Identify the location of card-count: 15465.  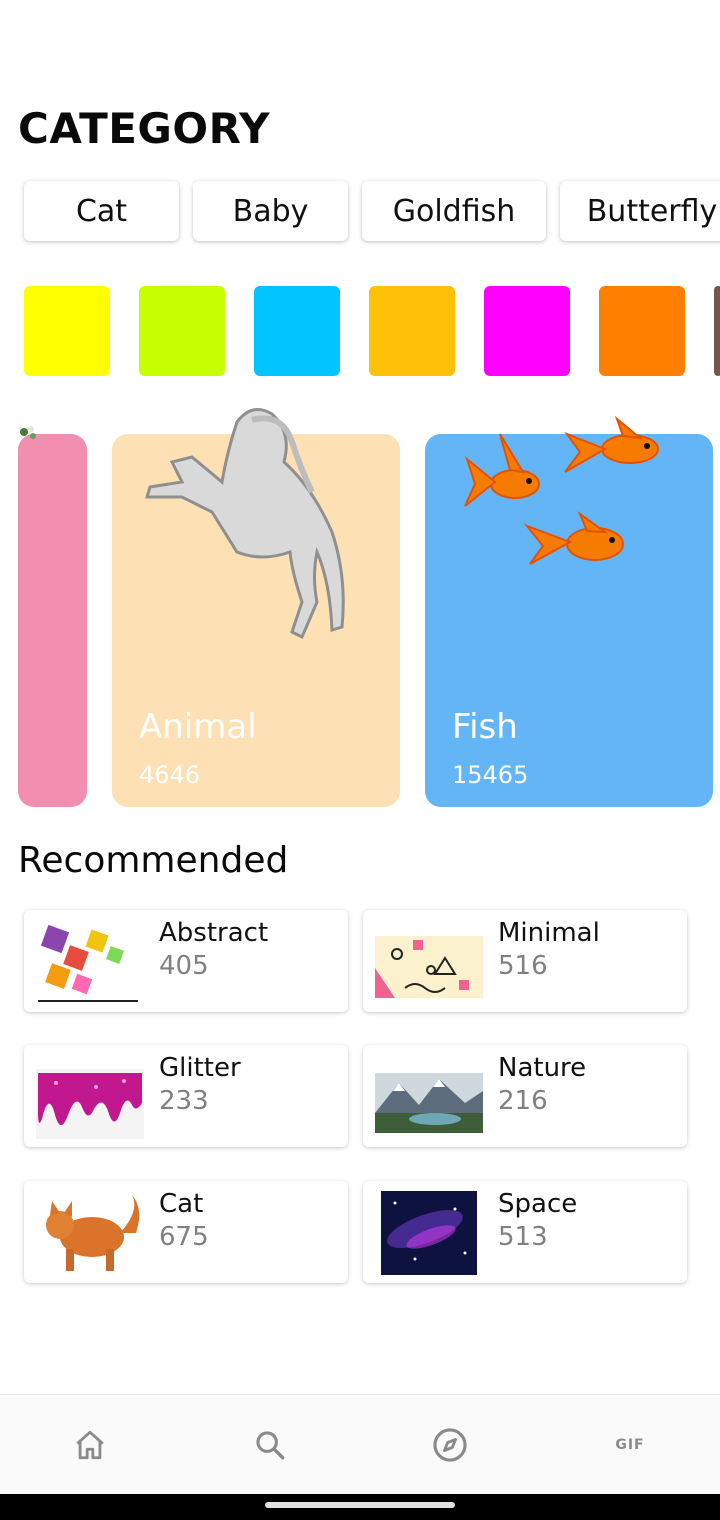
(490, 775).